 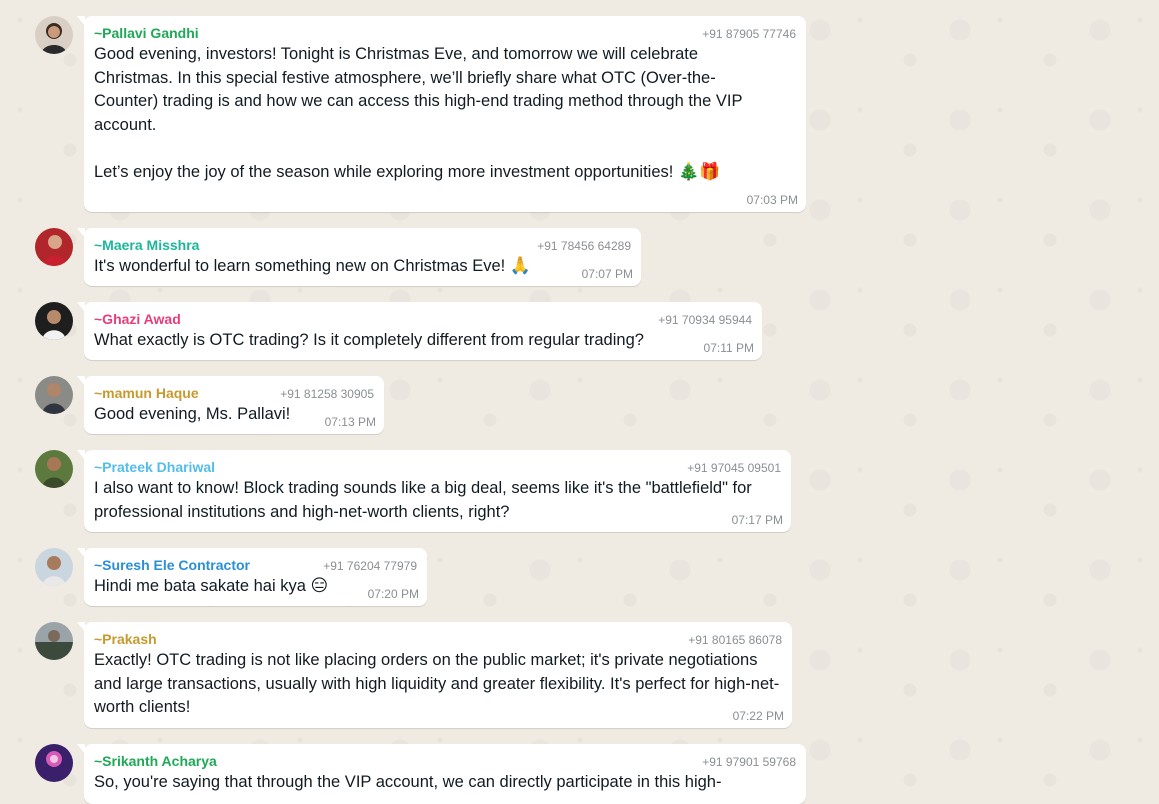 What do you see at coordinates (125, 639) in the screenshot?
I see `sender-name: ~Prakash` at bounding box center [125, 639].